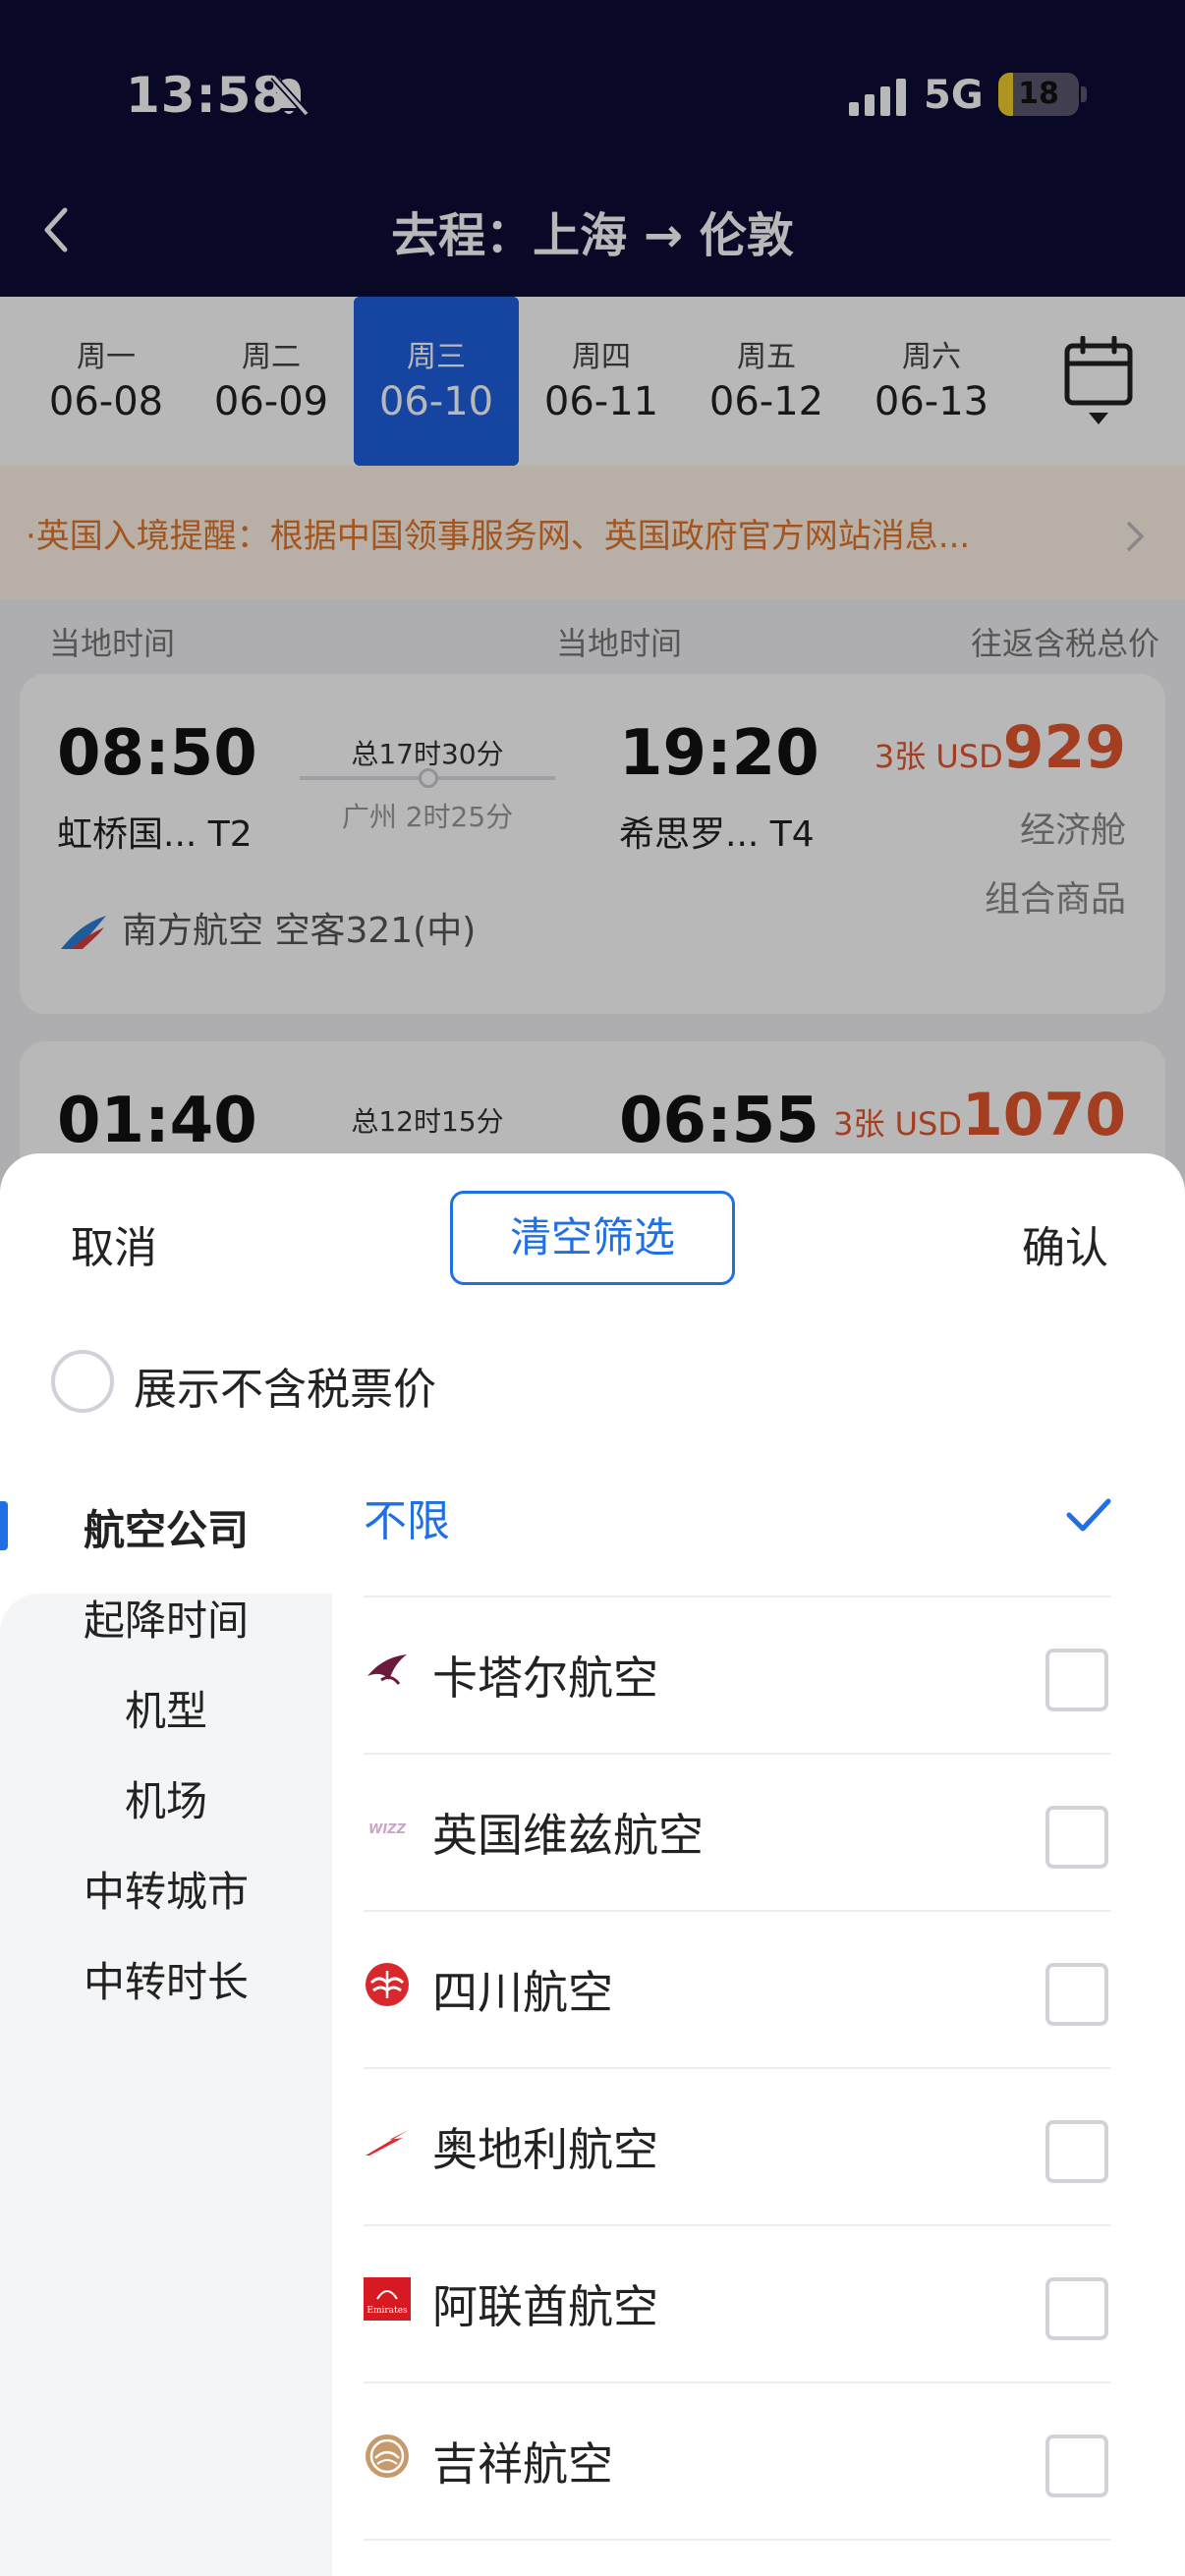  What do you see at coordinates (166, 1979) in the screenshot?
I see `category-transfer-duration: 中转时长` at bounding box center [166, 1979].